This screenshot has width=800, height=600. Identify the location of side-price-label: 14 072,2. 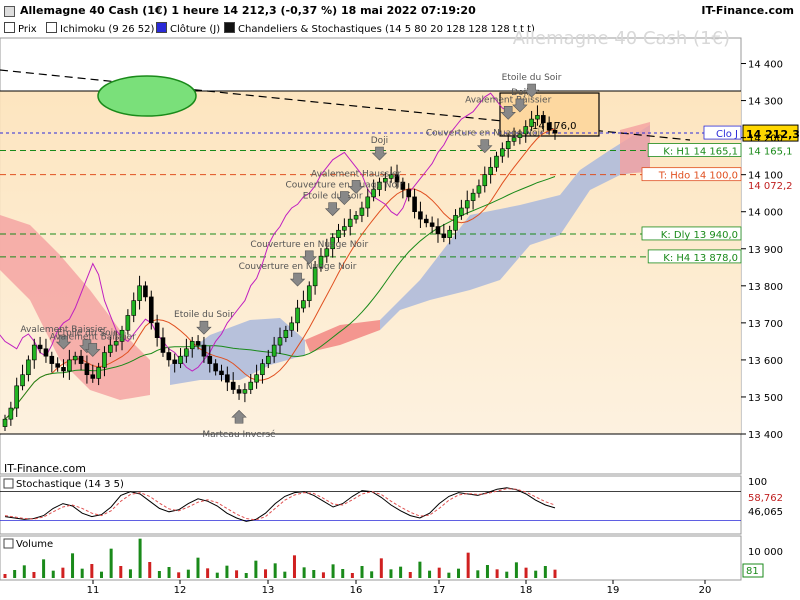
(770, 186).